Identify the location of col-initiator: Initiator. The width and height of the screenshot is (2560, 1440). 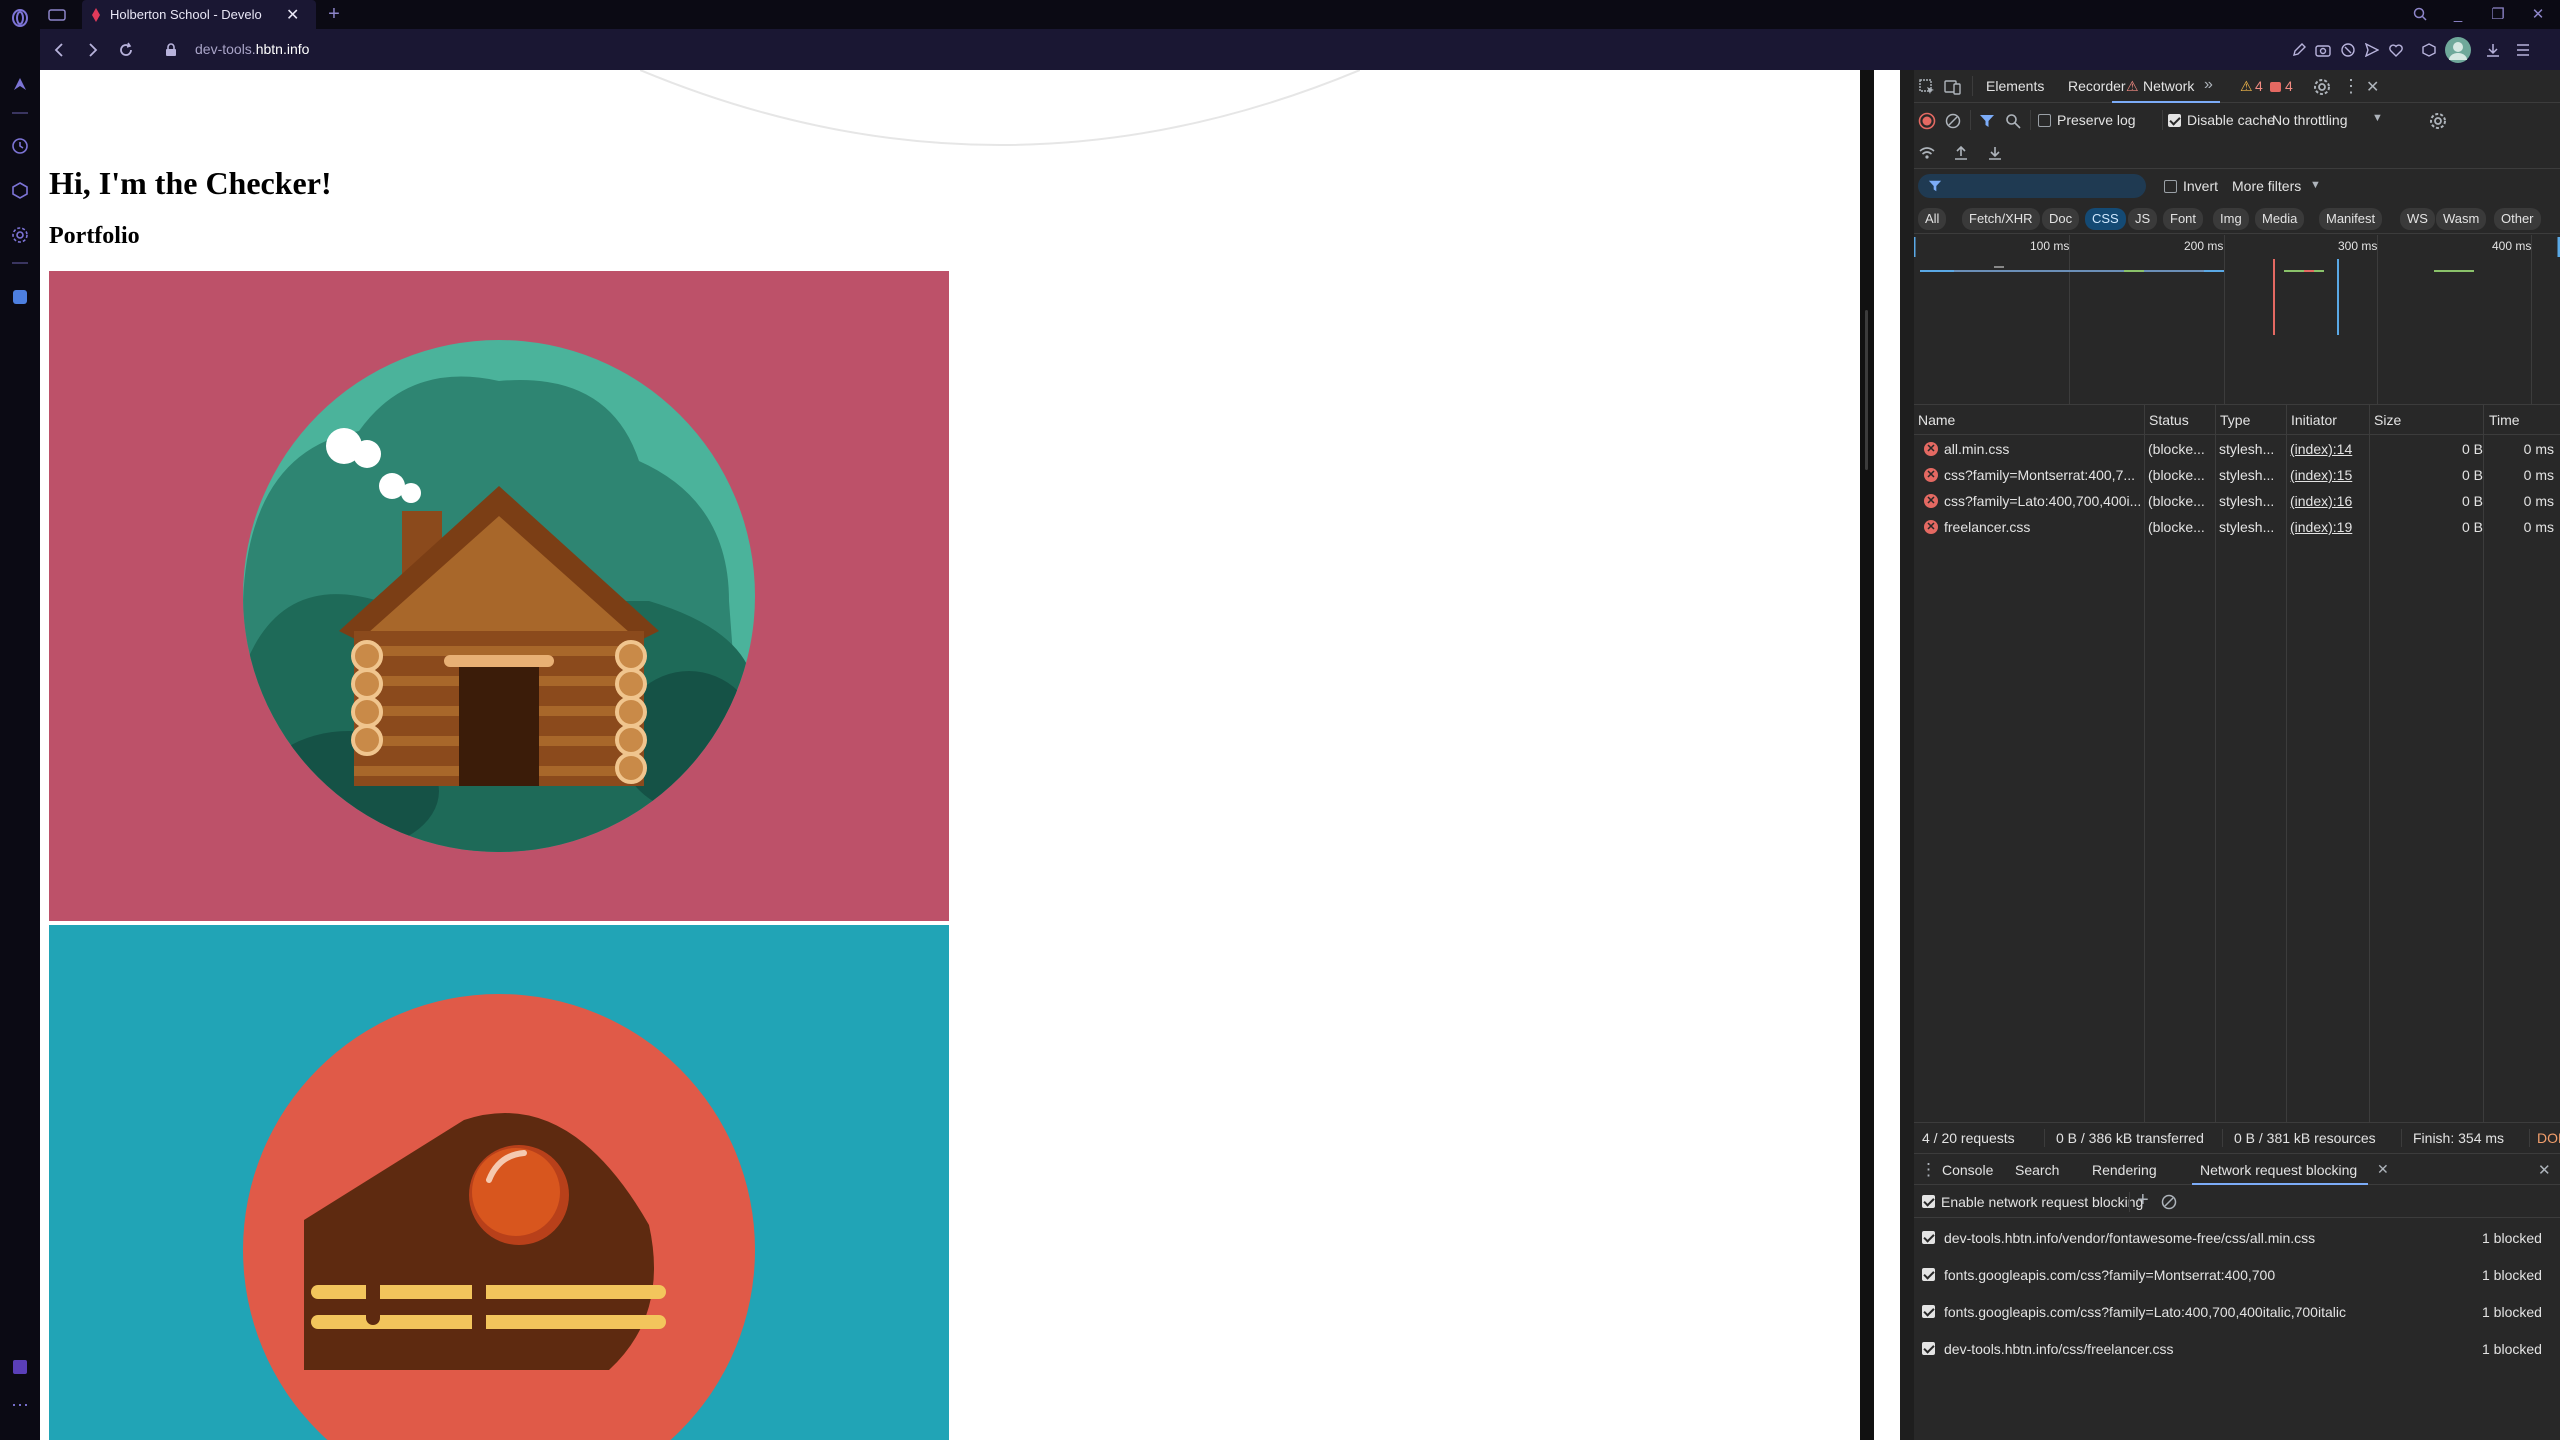
(2314, 420).